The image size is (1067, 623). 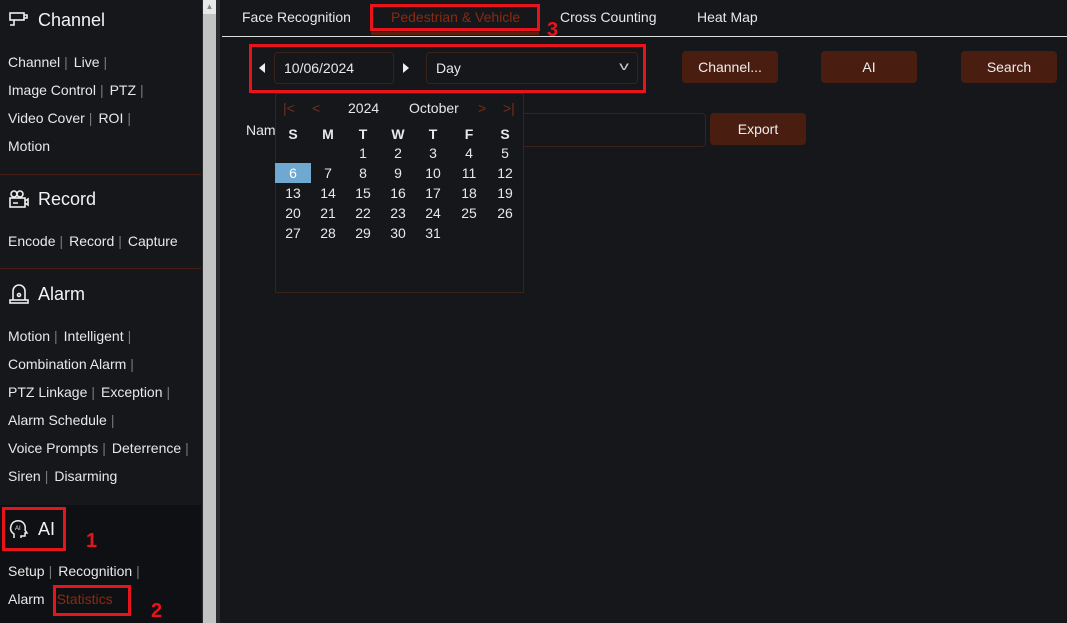 I want to click on calendar-day: 27, so click(x=293, y=233).